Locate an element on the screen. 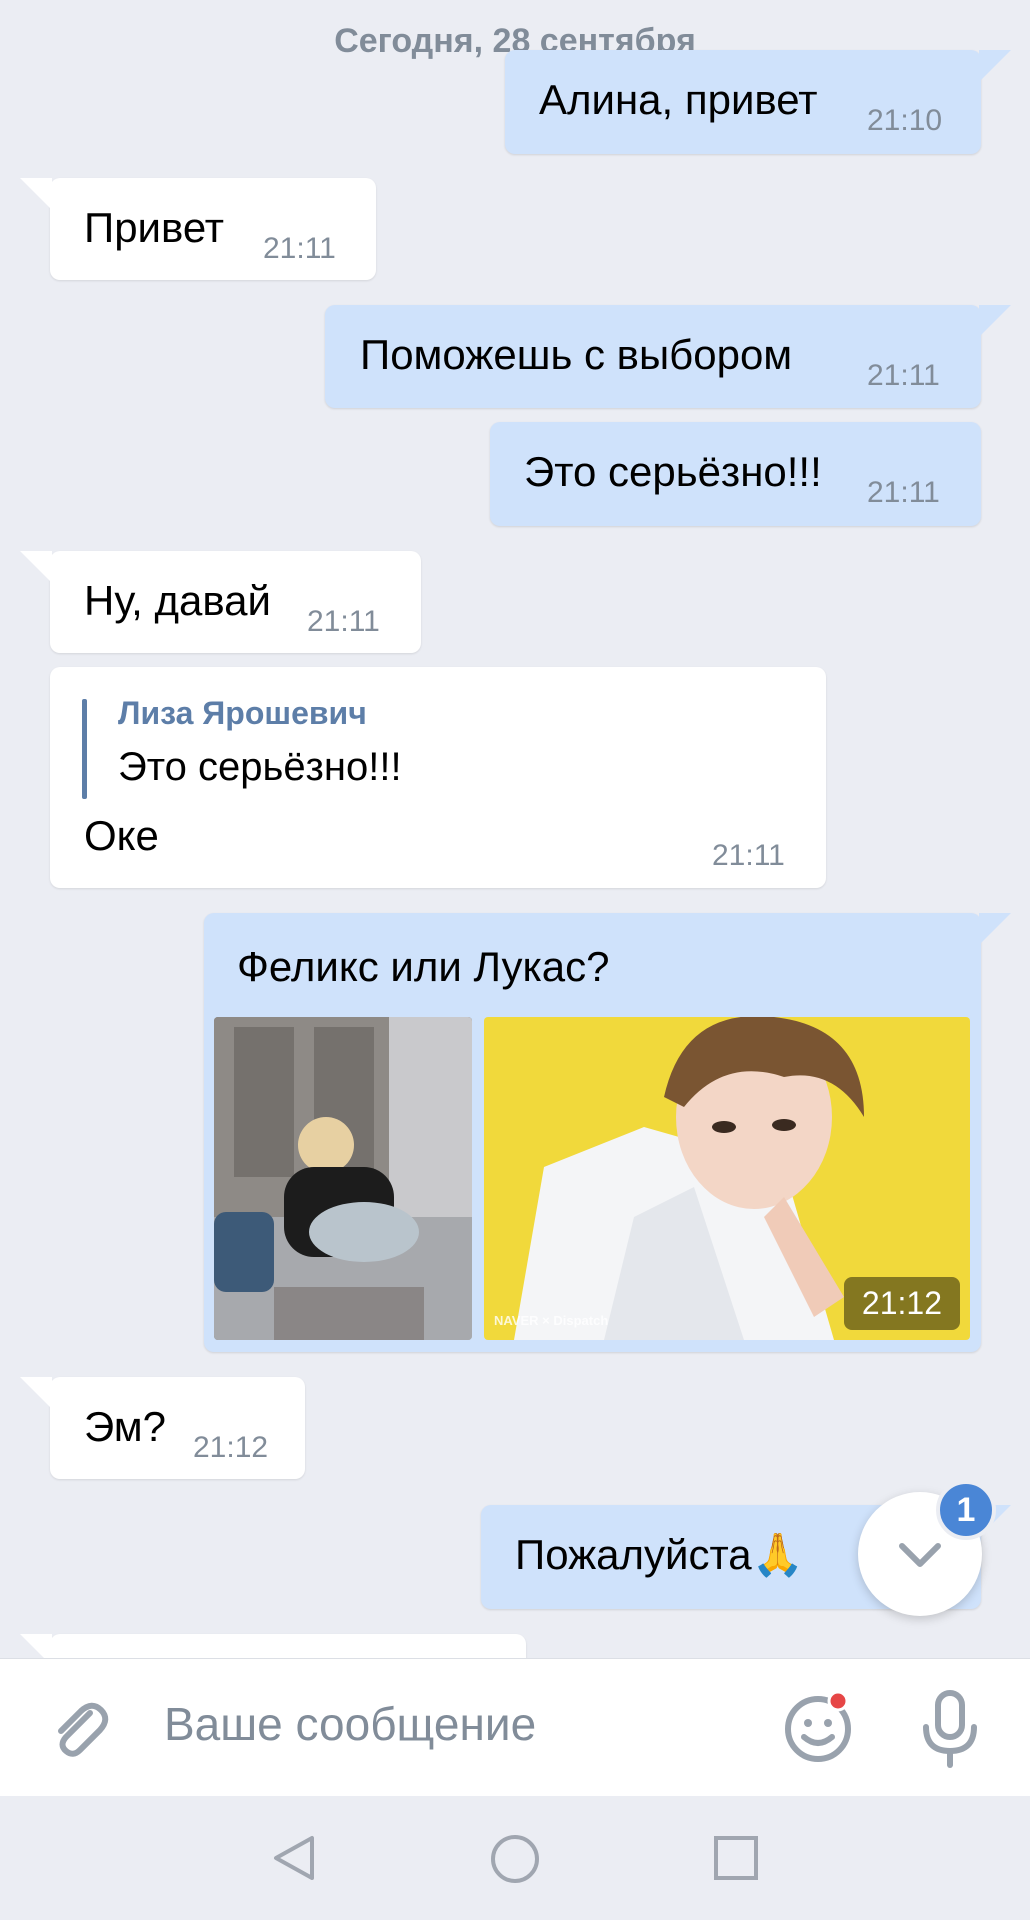  message-text: Оке is located at coordinates (121, 835).